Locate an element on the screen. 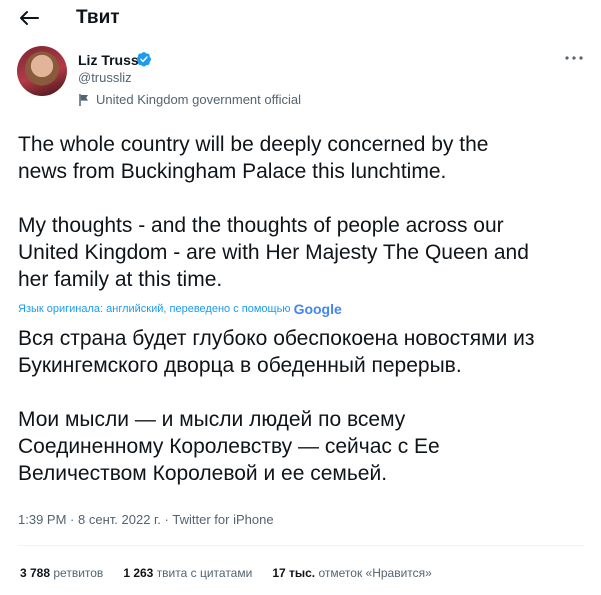 Image resolution: width=601 pixels, height=595 pixels. quotes-stat: 1 263 твита с цитатами is located at coordinates (187, 573).